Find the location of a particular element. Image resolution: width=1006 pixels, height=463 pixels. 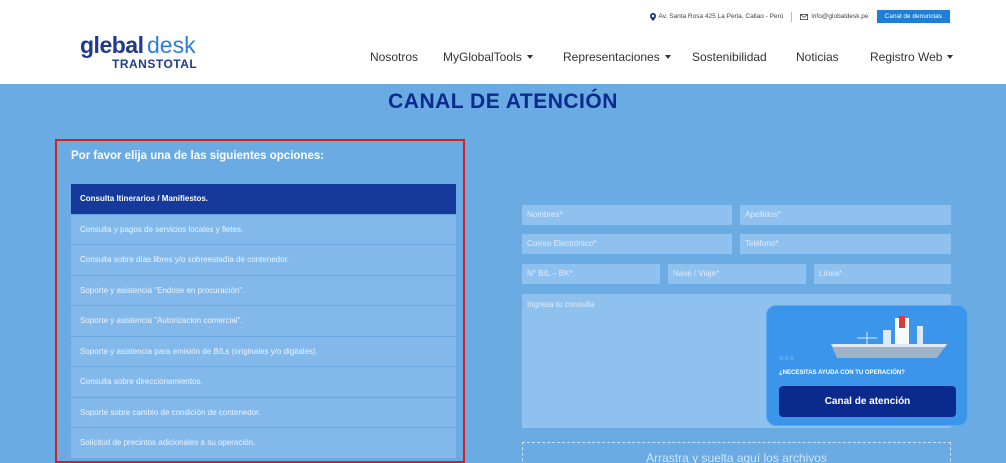

nav-label: Registro Web is located at coordinates (906, 57).